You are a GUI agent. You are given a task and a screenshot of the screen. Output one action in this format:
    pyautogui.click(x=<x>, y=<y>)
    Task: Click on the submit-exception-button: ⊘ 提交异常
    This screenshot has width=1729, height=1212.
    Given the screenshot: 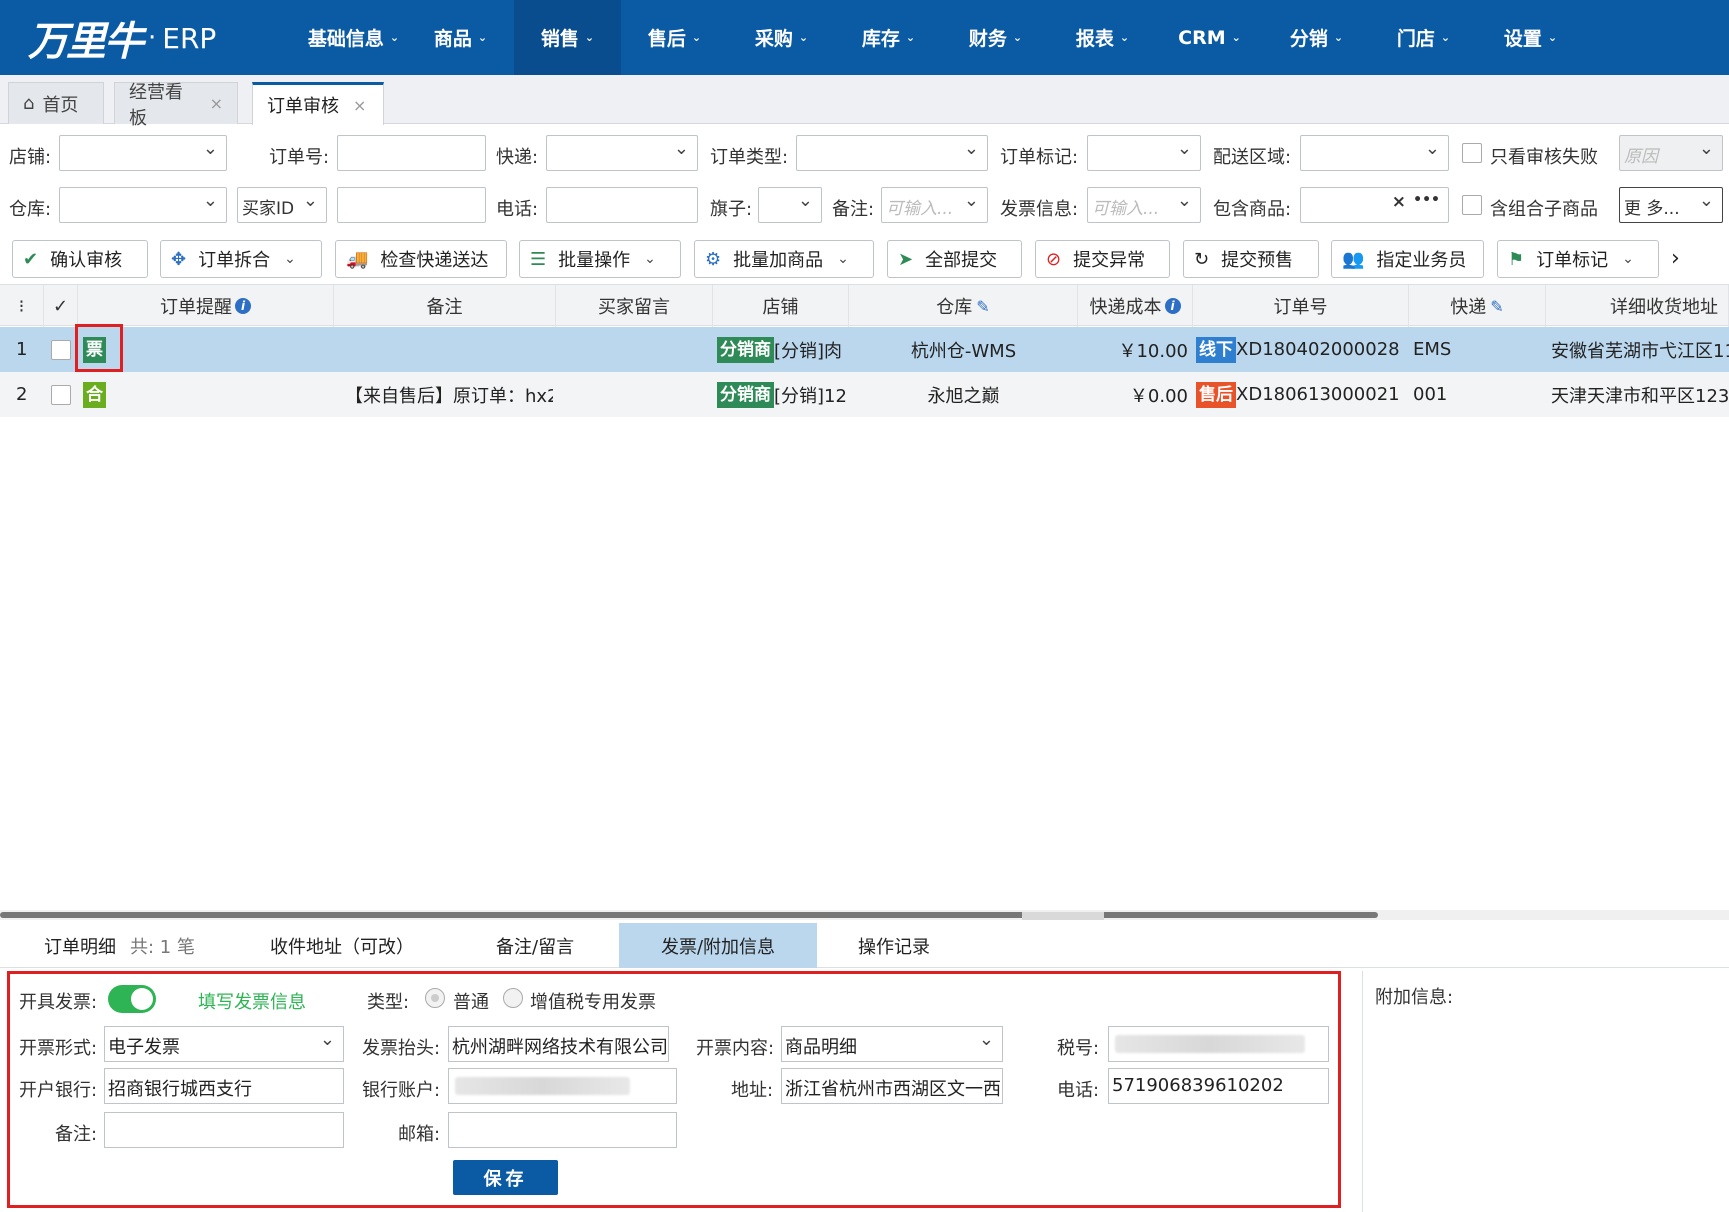 What is the action you would take?
    pyautogui.click(x=1102, y=259)
    